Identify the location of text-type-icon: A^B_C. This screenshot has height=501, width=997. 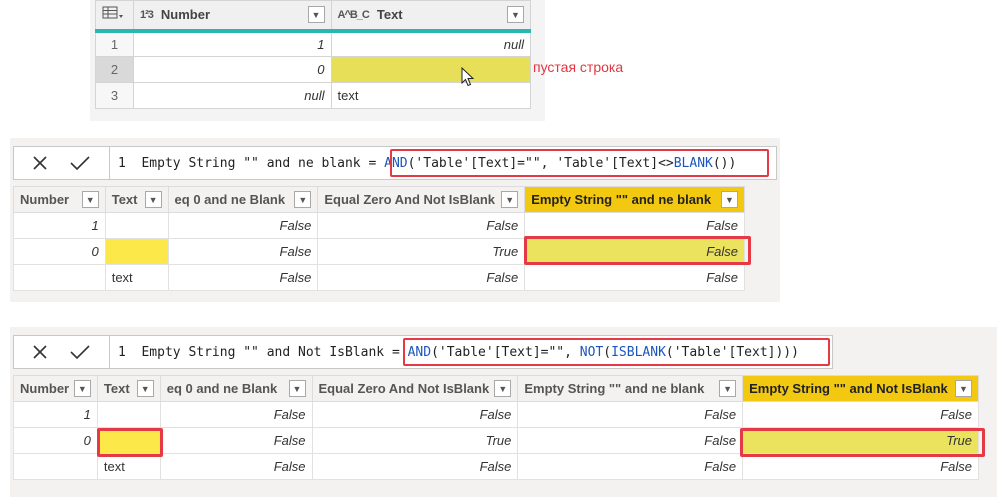
(353, 14).